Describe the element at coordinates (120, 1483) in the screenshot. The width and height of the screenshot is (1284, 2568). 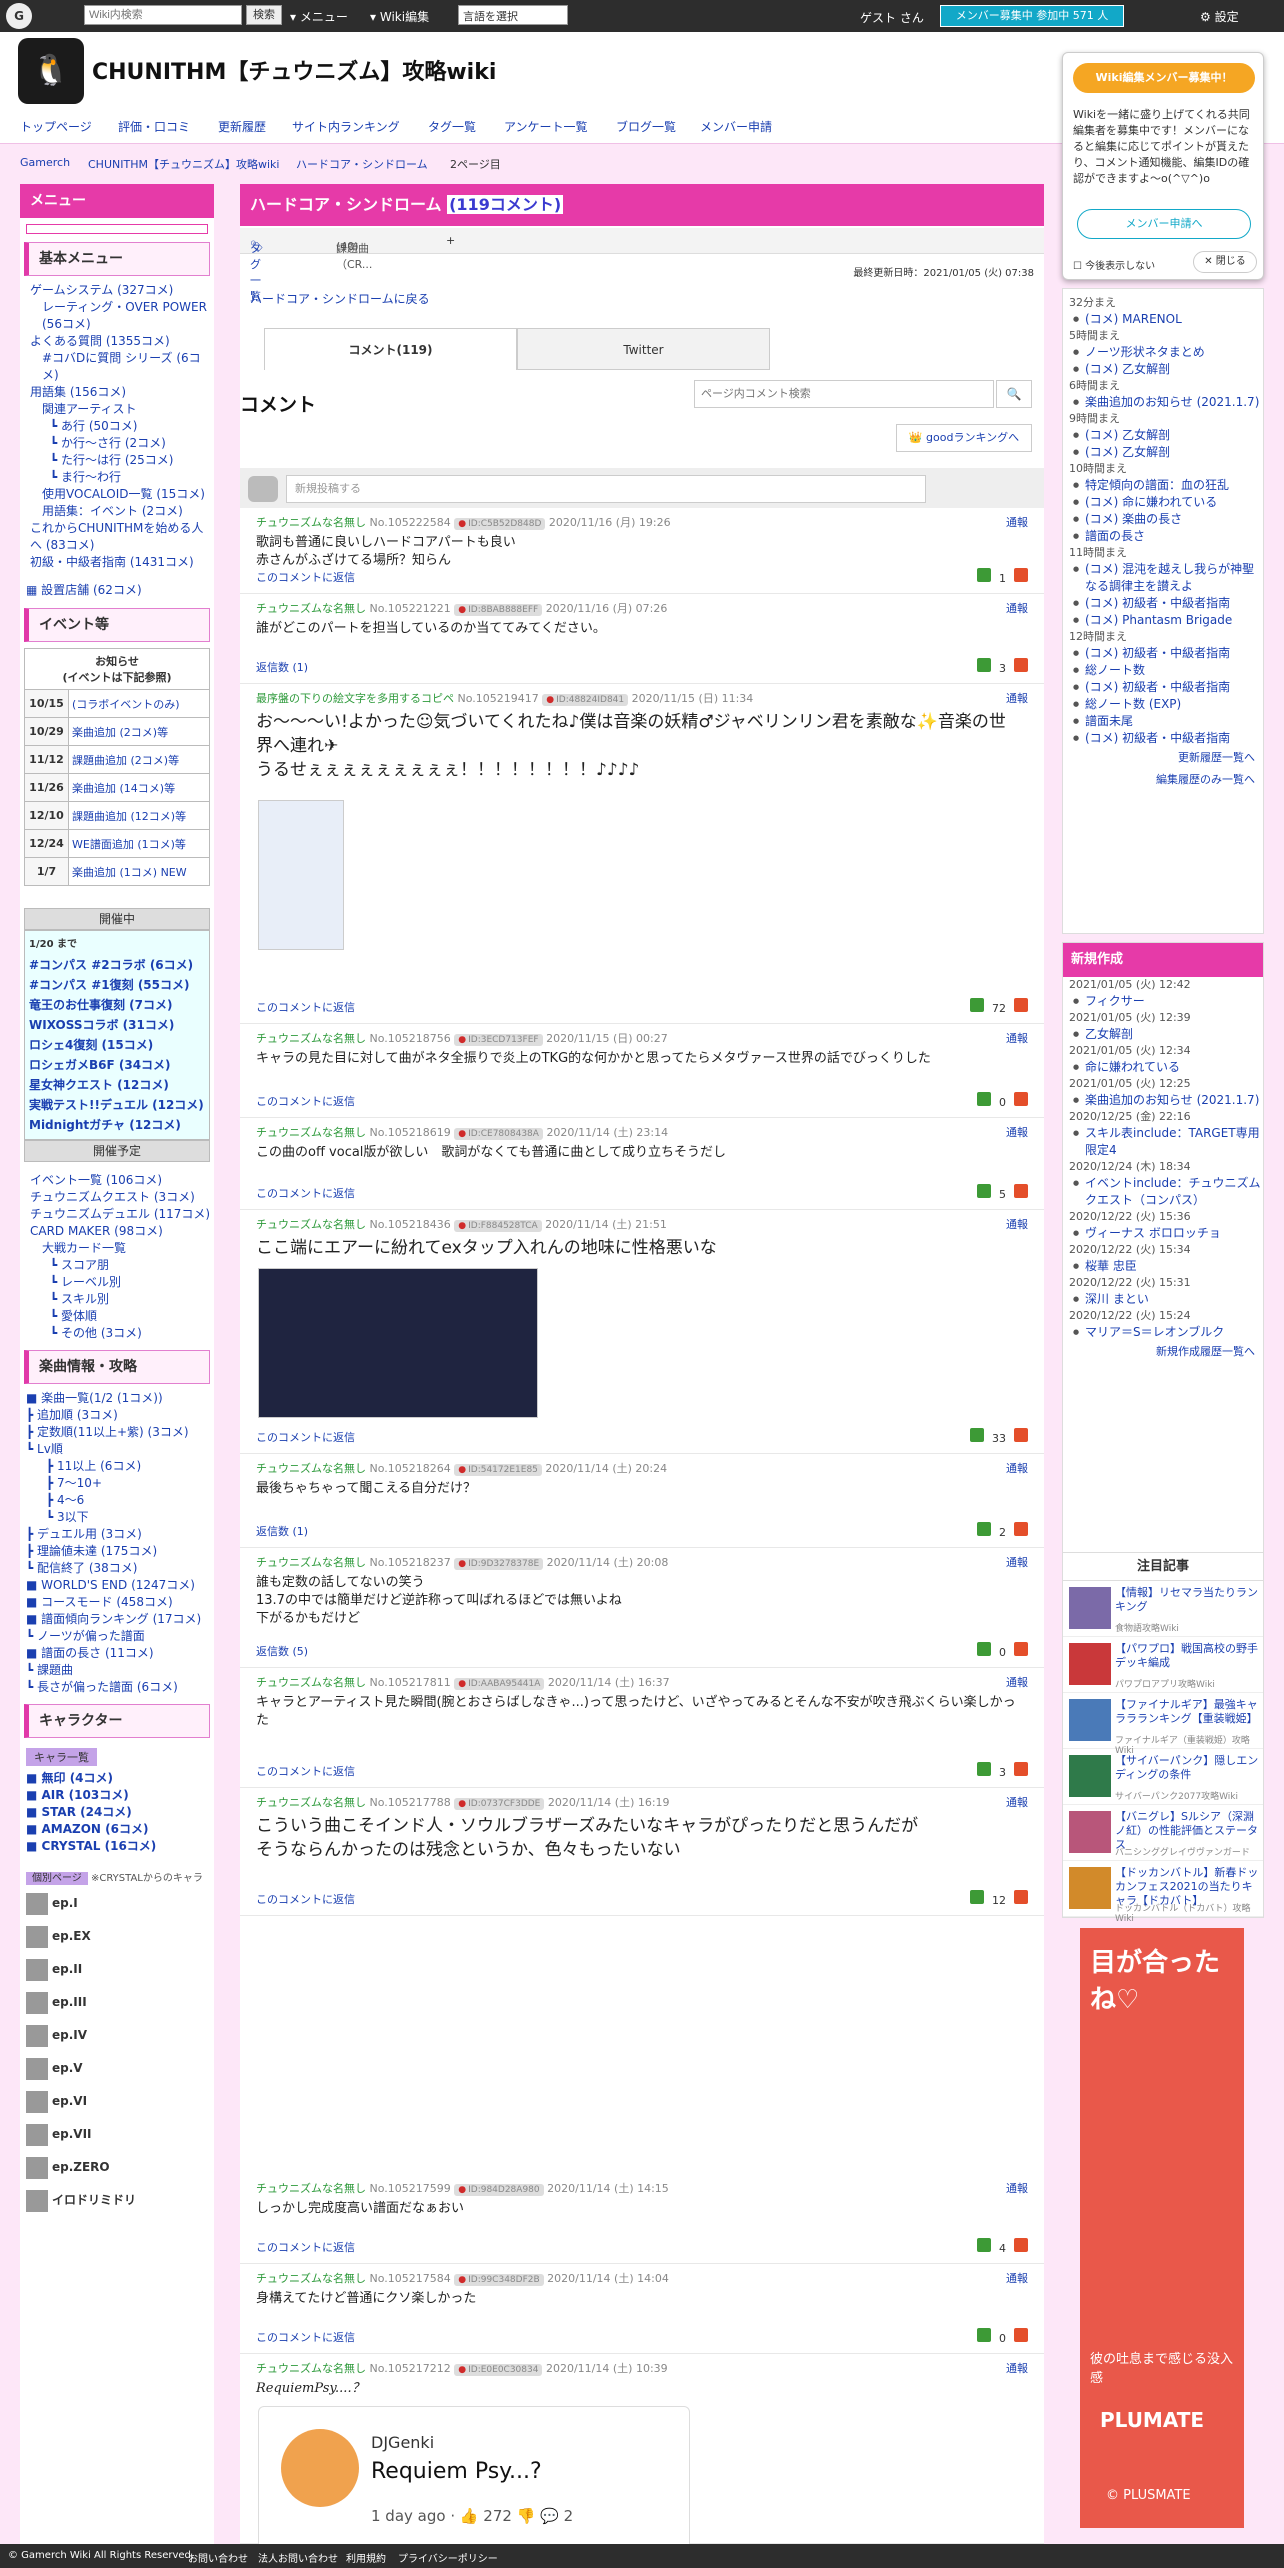
I see `sidebar-item: ┣ 7～10+` at that location.